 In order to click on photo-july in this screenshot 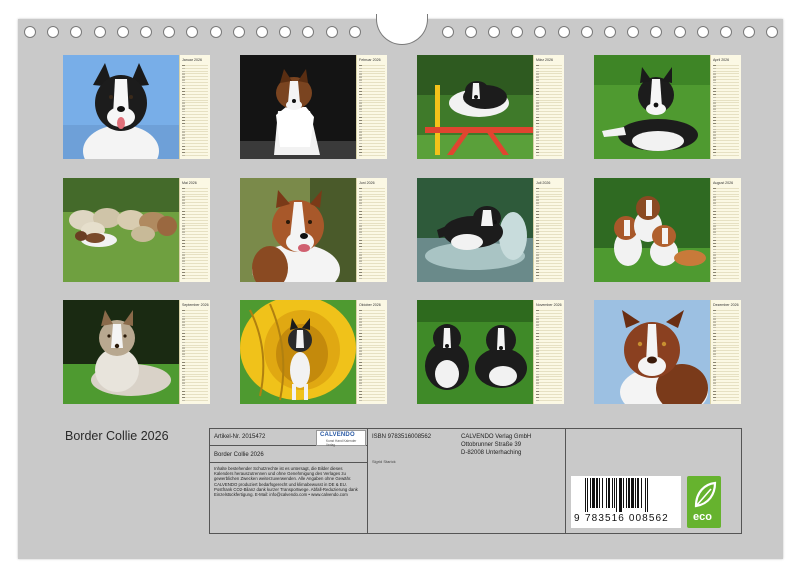, I will do `click(475, 230)`.